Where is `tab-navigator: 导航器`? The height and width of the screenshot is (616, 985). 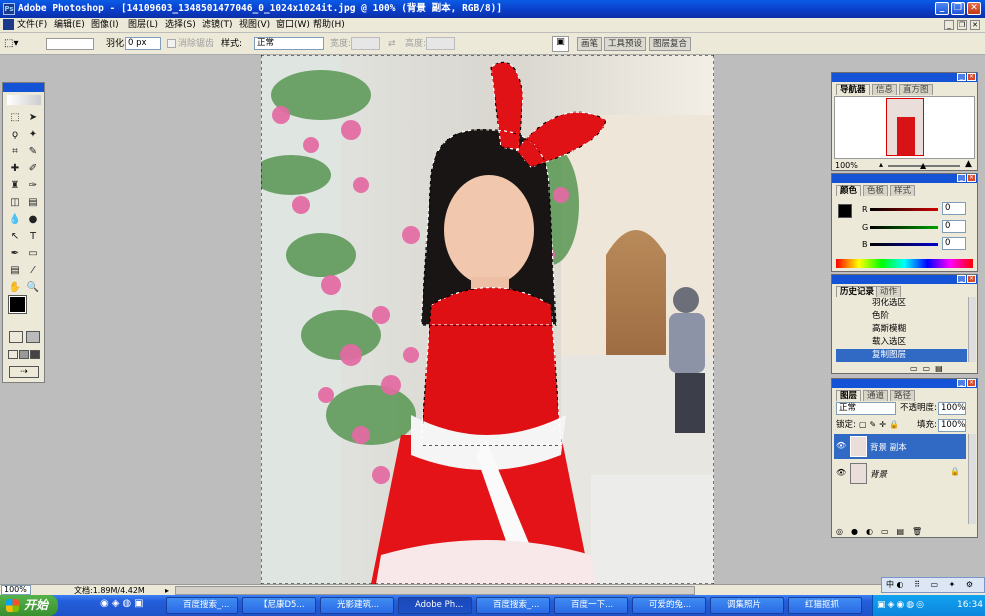
tab-navigator: 导航器 is located at coordinates (853, 89).